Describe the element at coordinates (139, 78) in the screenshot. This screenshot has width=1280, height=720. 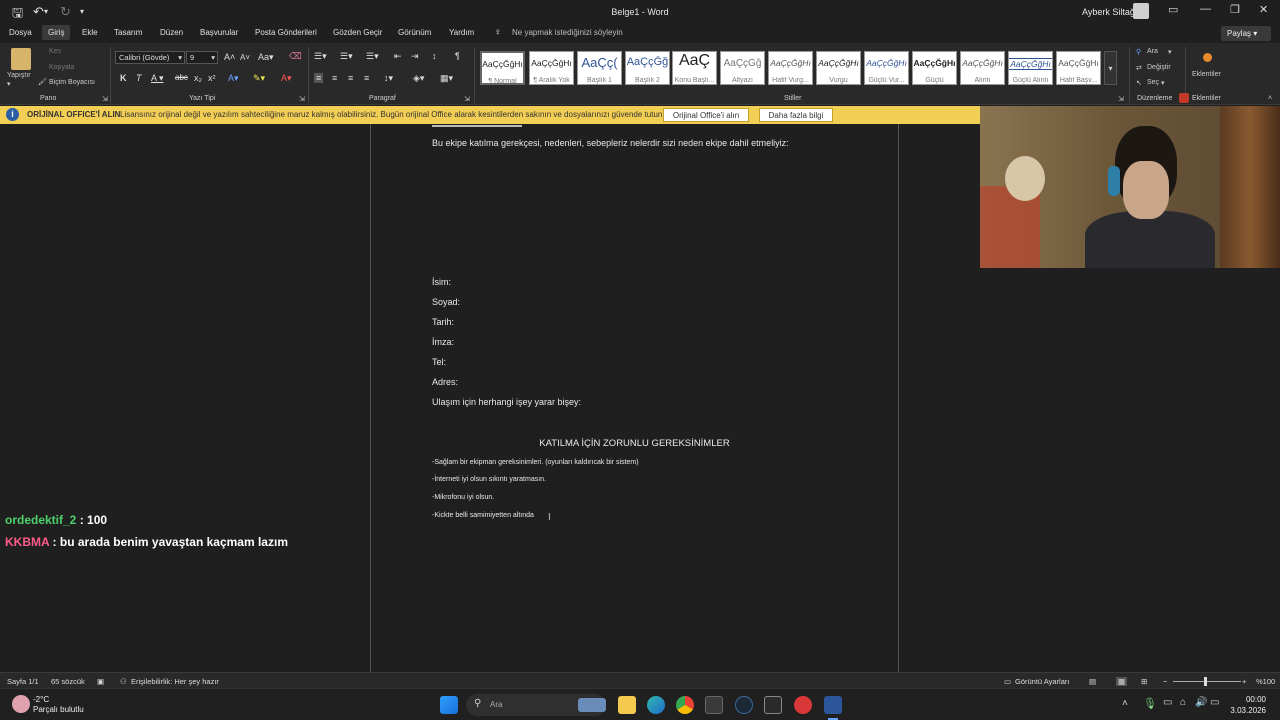
I see `italic-icon: T` at that location.